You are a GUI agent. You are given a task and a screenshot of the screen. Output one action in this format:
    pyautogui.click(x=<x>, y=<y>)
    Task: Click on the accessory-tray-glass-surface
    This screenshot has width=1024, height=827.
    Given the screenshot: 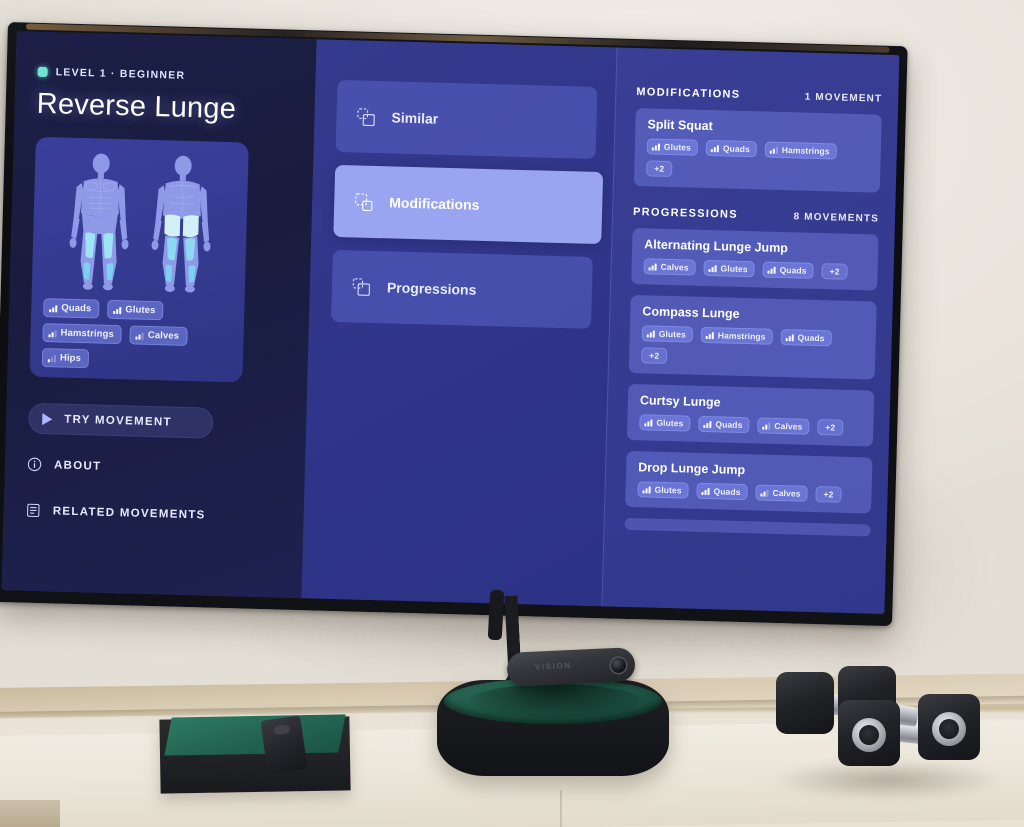 What is the action you would take?
    pyautogui.click(x=255, y=735)
    